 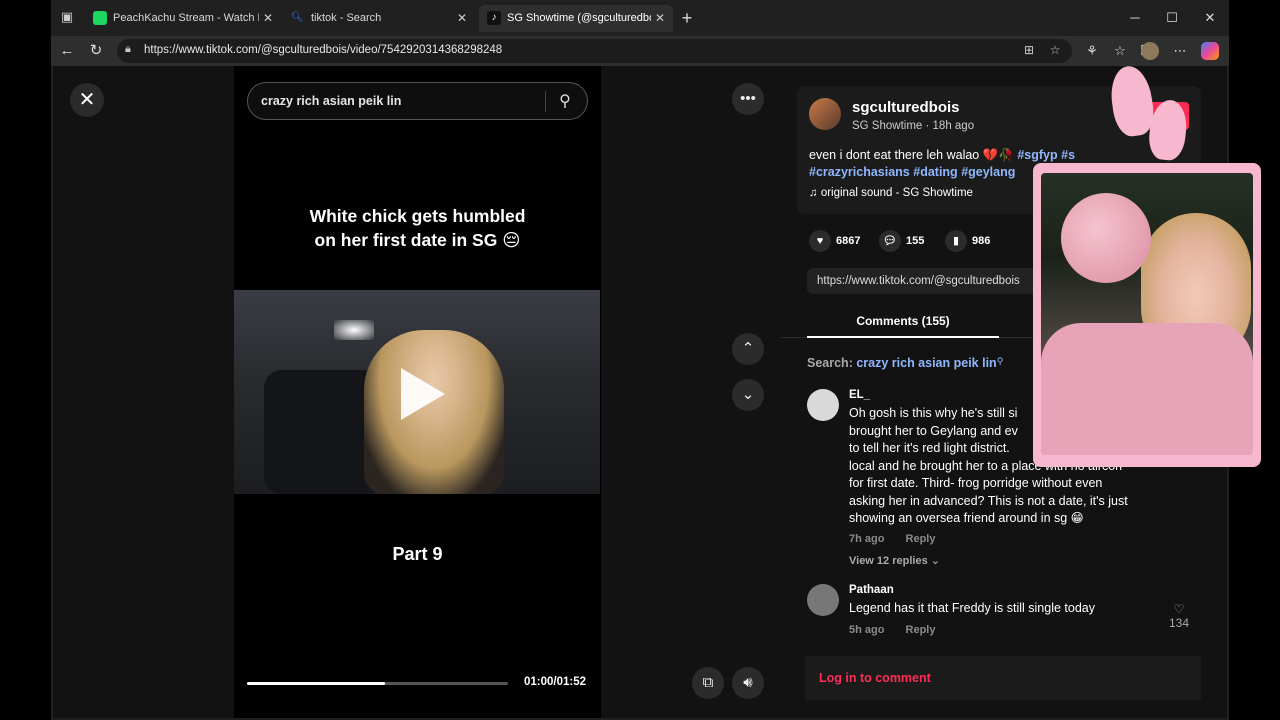 I want to click on profile-avatar, so click(x=1150, y=51).